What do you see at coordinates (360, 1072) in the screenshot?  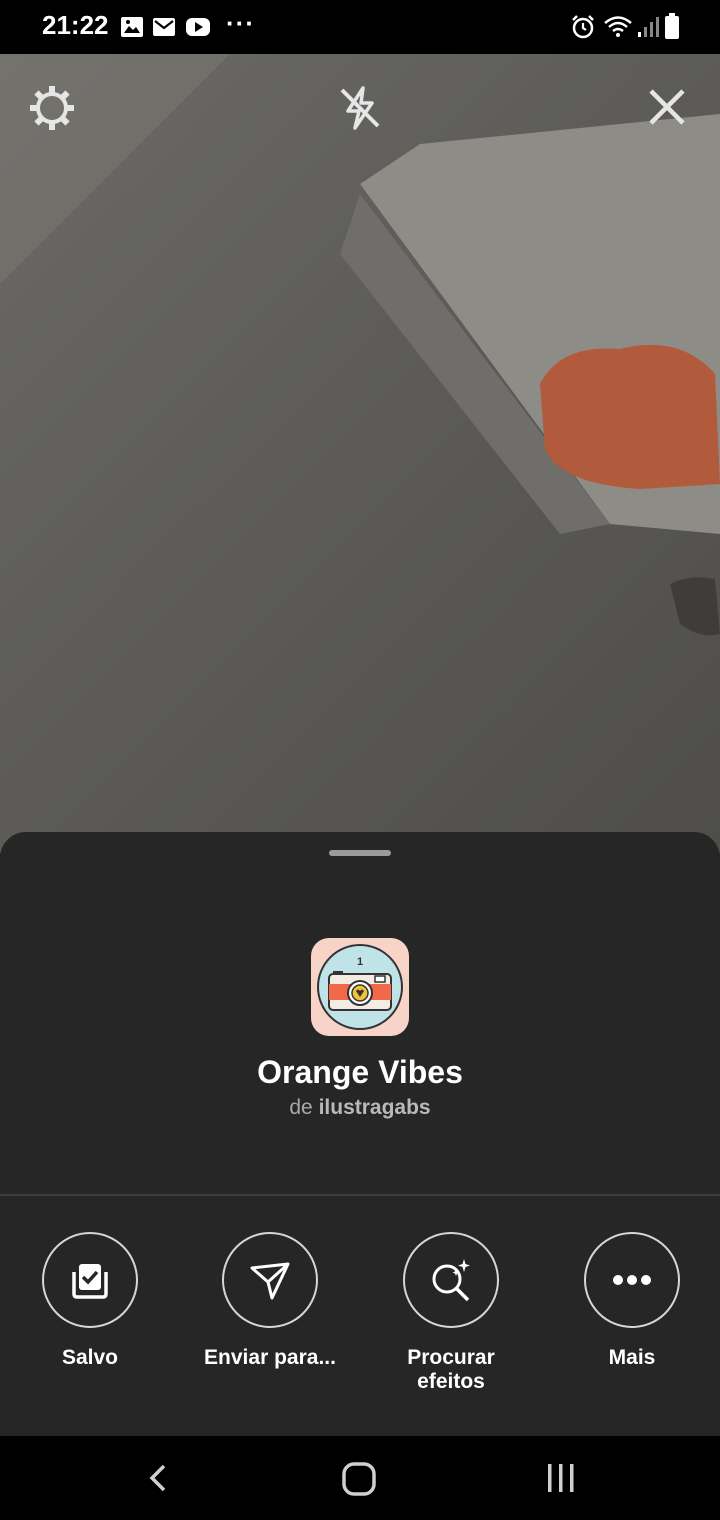 I see `effect-title: Orange Vibes` at bounding box center [360, 1072].